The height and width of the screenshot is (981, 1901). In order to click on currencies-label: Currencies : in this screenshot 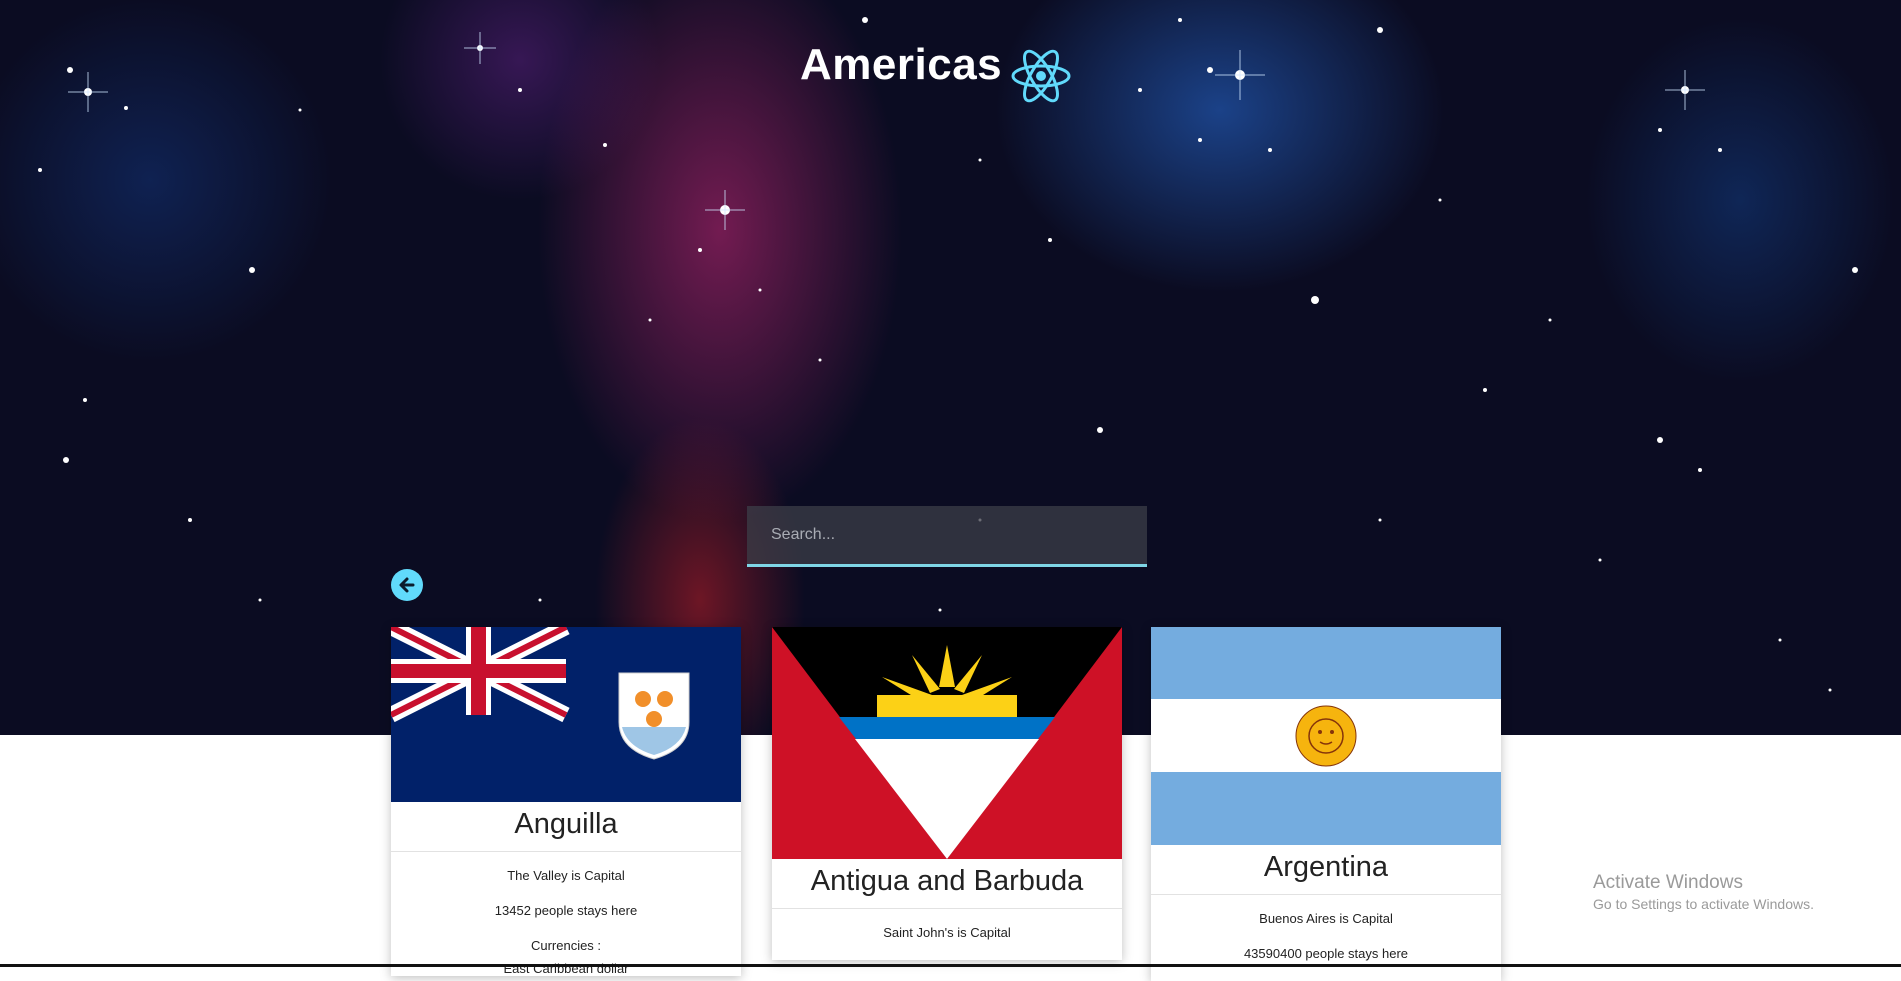, I will do `click(566, 945)`.